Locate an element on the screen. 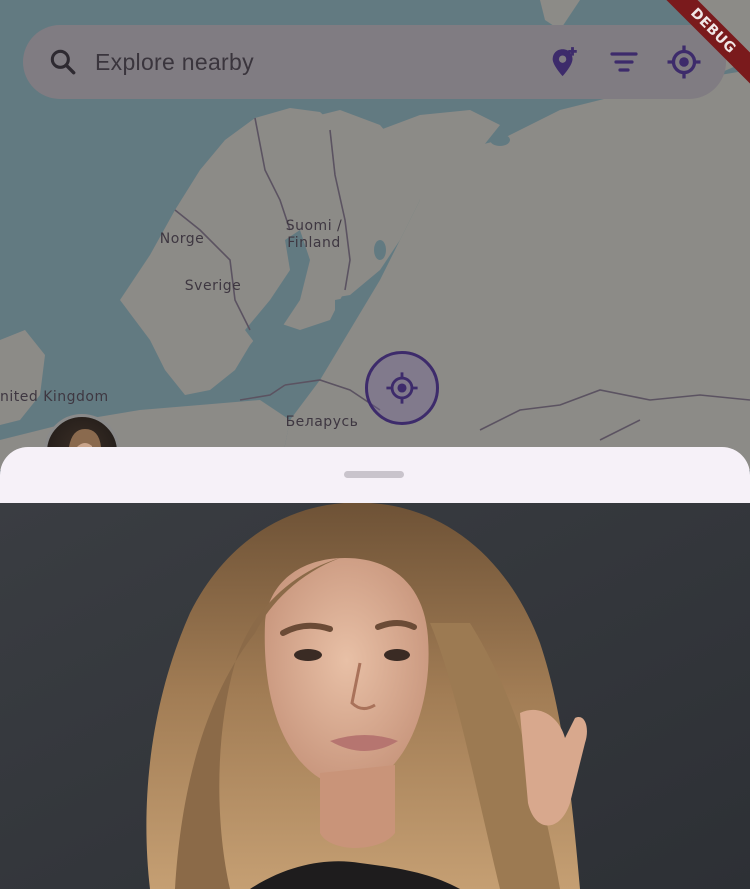 The height and width of the screenshot is (889, 750). filter-button is located at coordinates (624, 62).